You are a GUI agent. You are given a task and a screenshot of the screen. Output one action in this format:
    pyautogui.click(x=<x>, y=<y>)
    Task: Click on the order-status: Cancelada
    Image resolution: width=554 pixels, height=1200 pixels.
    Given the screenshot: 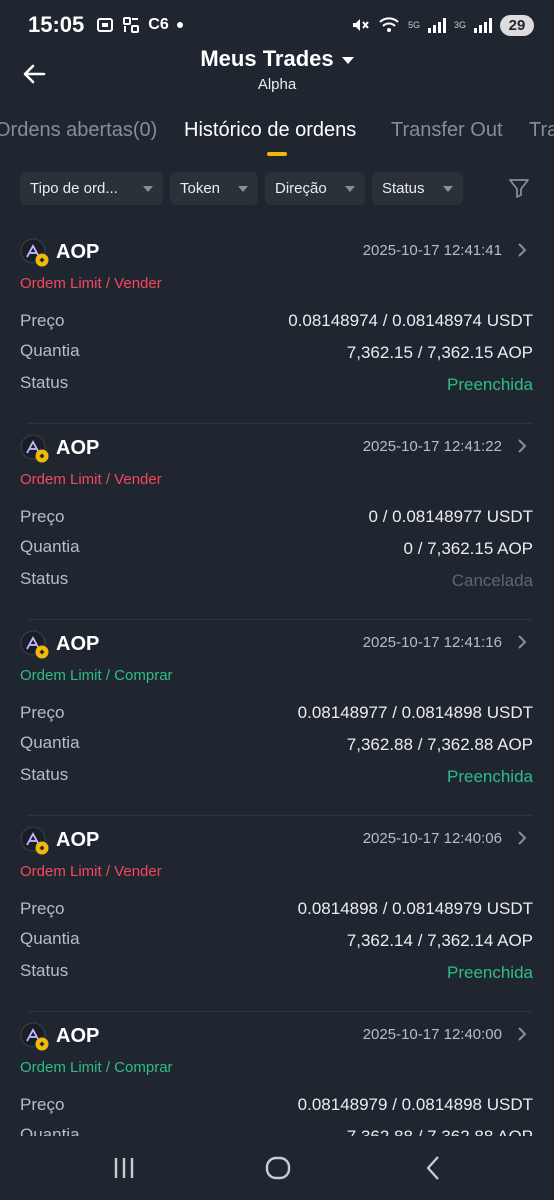 What is the action you would take?
    pyautogui.click(x=492, y=580)
    